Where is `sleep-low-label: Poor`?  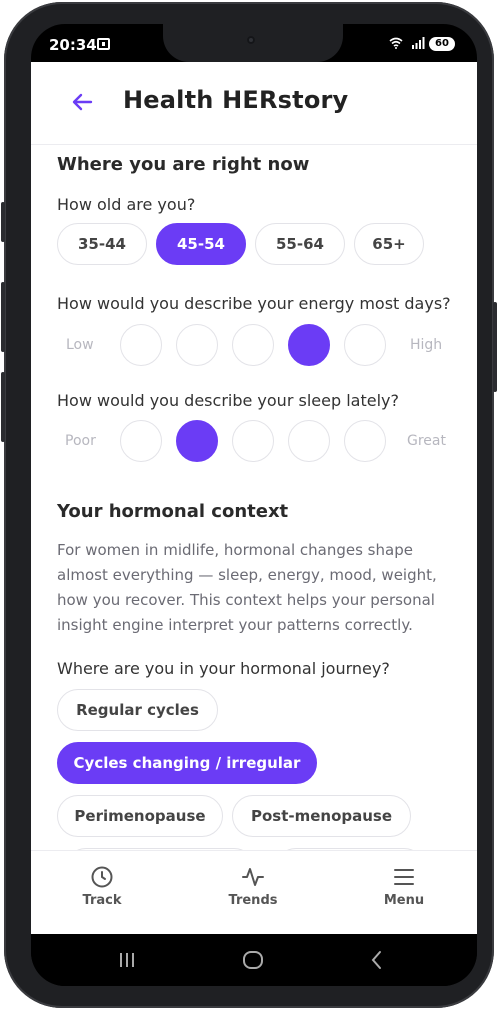 sleep-low-label: Poor is located at coordinates (80, 441).